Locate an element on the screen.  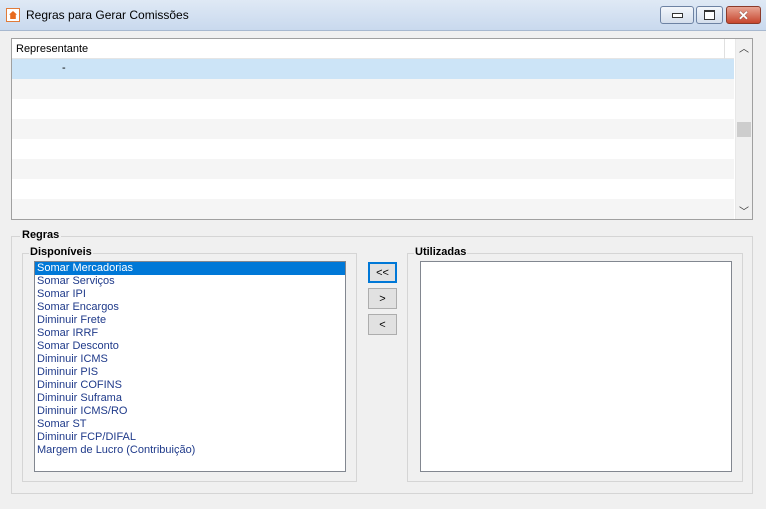
move-left-button: < is located at coordinates (382, 324).